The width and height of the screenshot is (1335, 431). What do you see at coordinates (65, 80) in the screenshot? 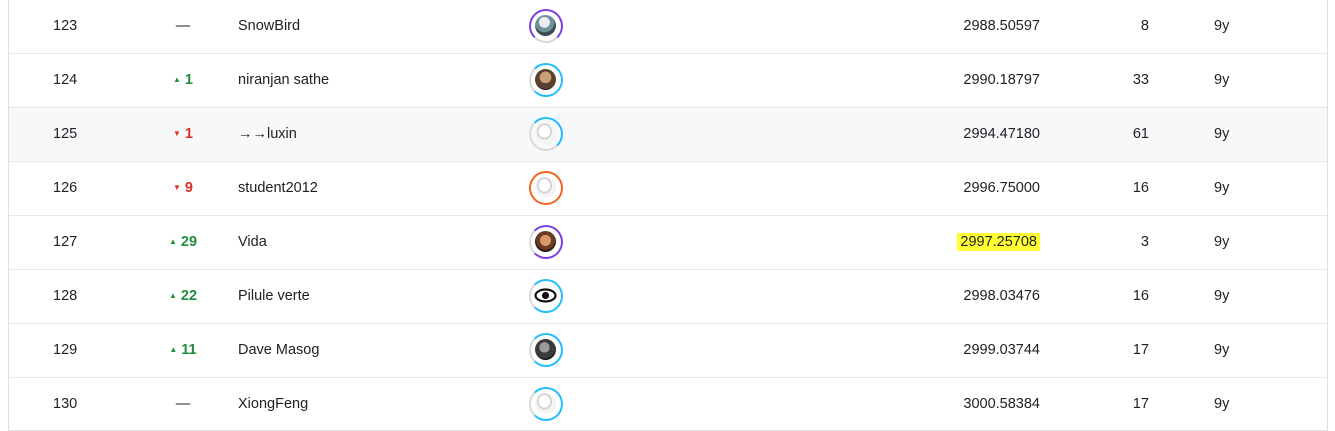
I see `rank-cell: 124` at bounding box center [65, 80].